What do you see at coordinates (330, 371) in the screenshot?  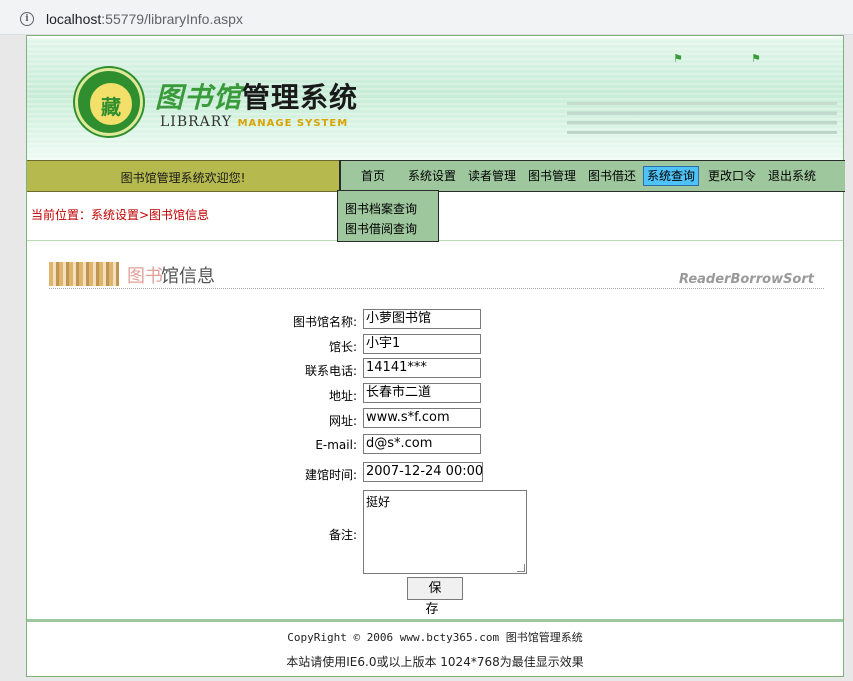 I see `phone-label: 联系电话:` at bounding box center [330, 371].